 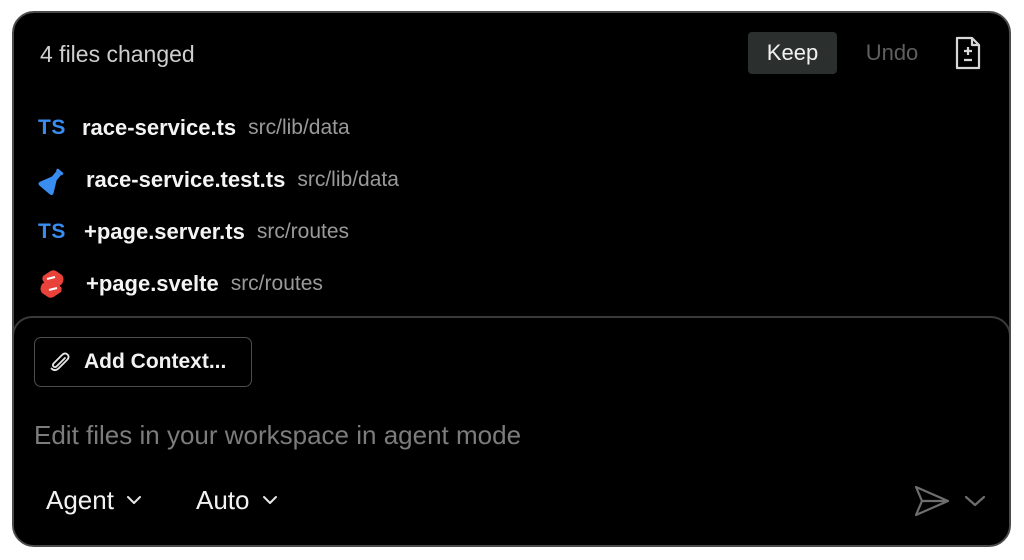 What do you see at coordinates (55, 180) in the screenshot?
I see `test-flask-icon` at bounding box center [55, 180].